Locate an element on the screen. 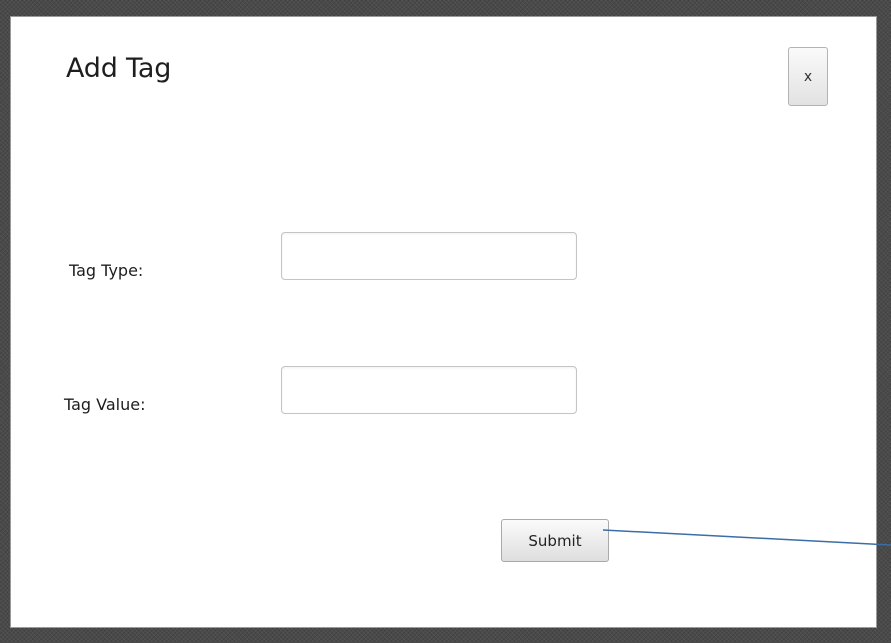 This screenshot has height=643, width=891. tag-type-input is located at coordinates (429, 256).